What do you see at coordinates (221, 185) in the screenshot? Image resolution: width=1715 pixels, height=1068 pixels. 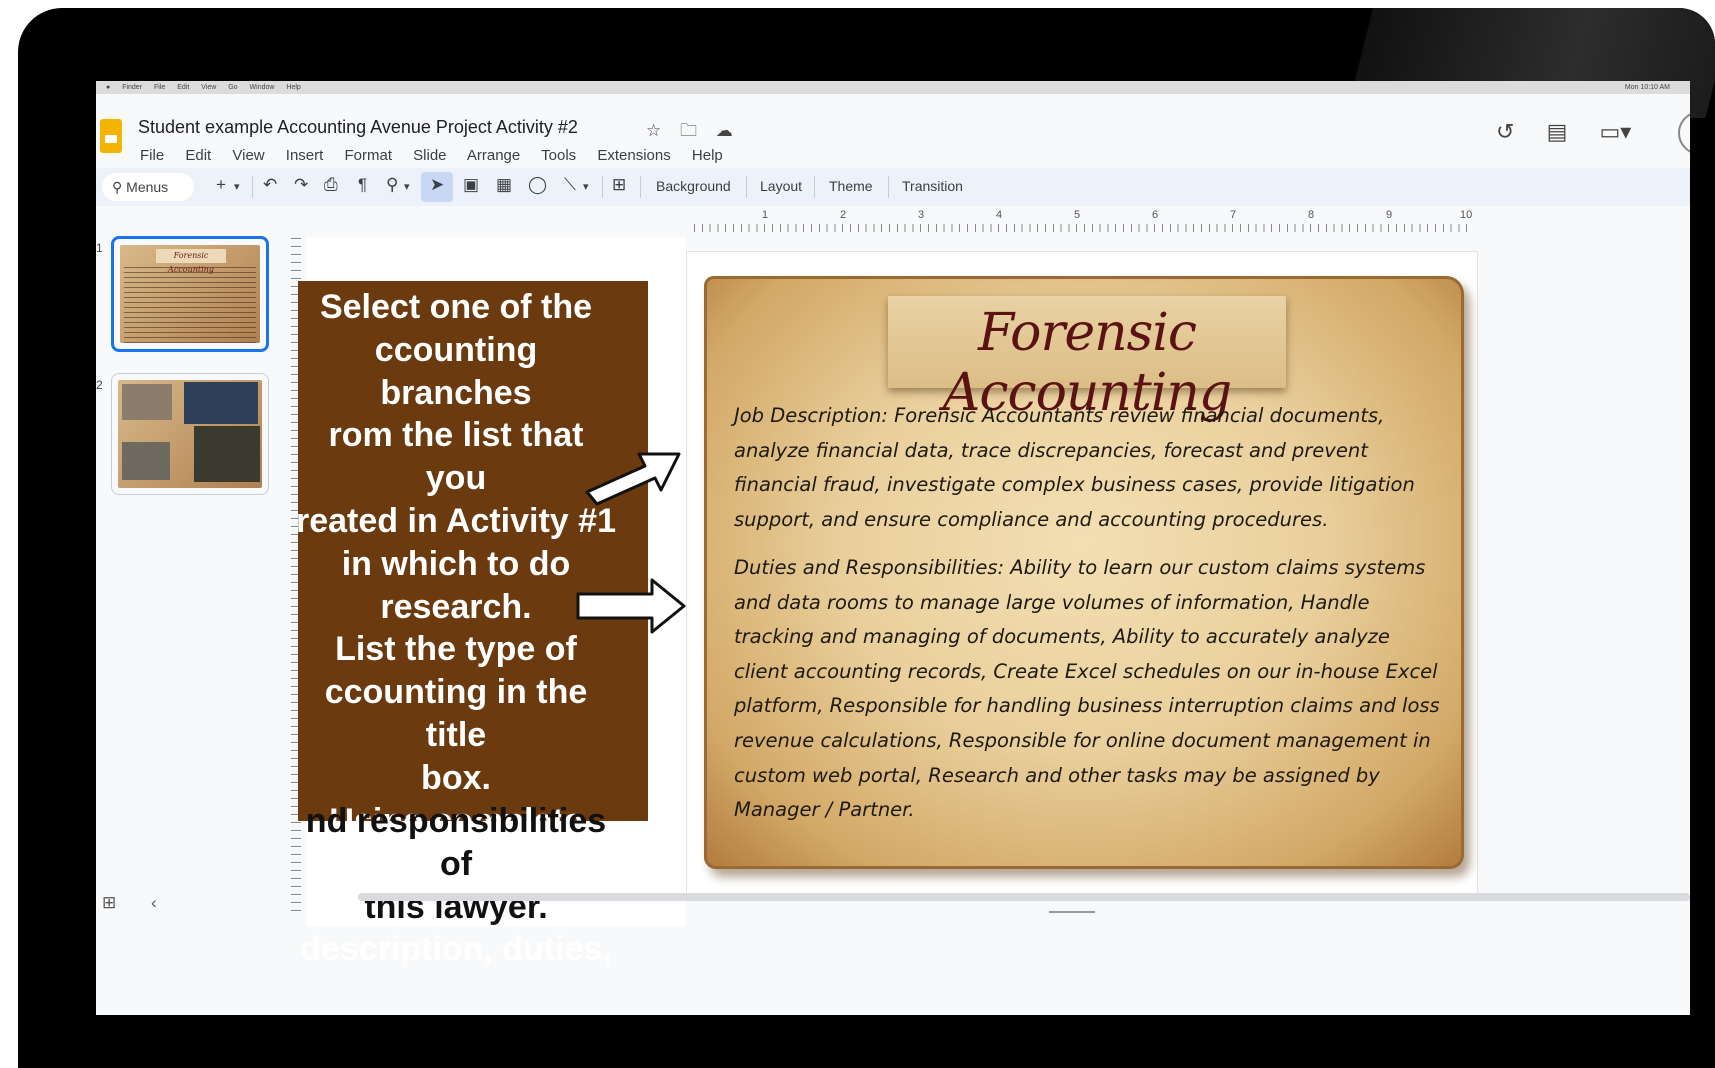 I see `new-slide-icon: +` at bounding box center [221, 185].